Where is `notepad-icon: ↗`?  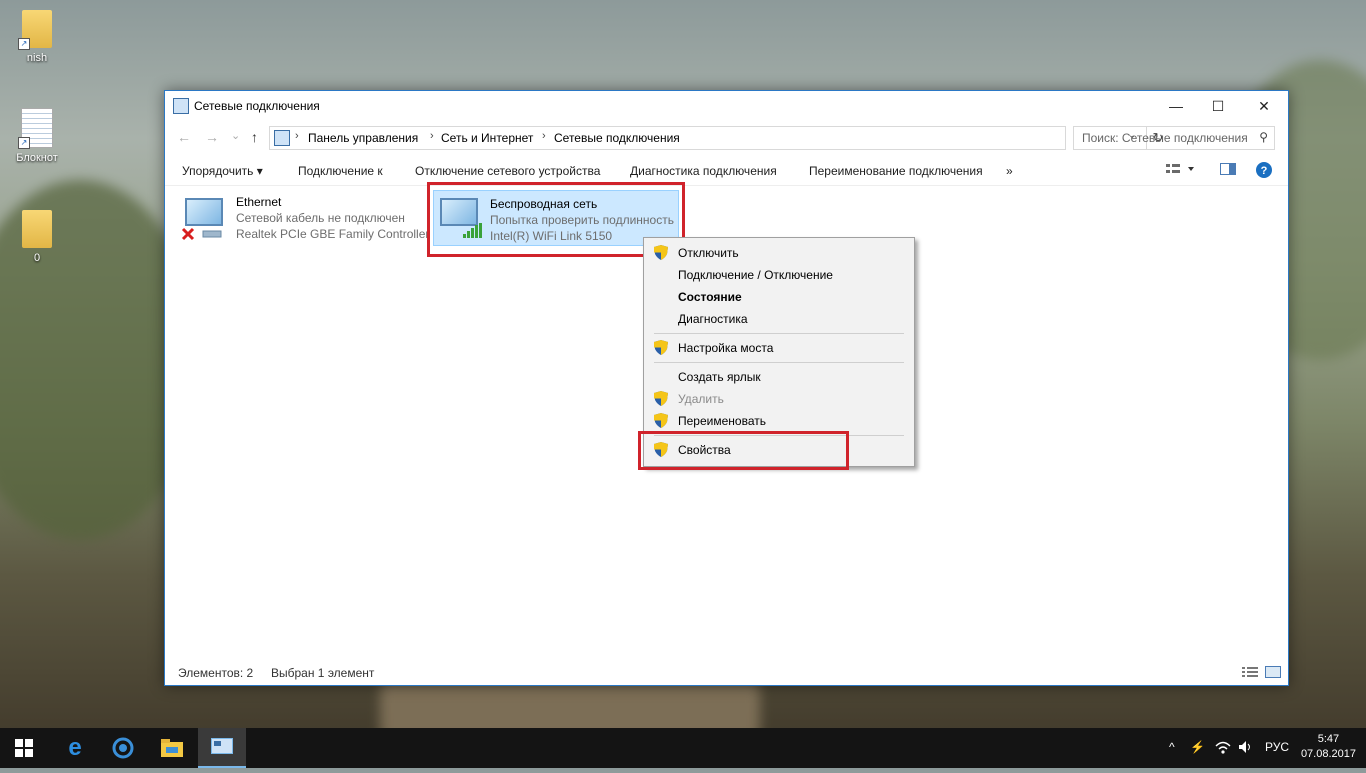
notepad-icon: ↗ is located at coordinates (35, 128).